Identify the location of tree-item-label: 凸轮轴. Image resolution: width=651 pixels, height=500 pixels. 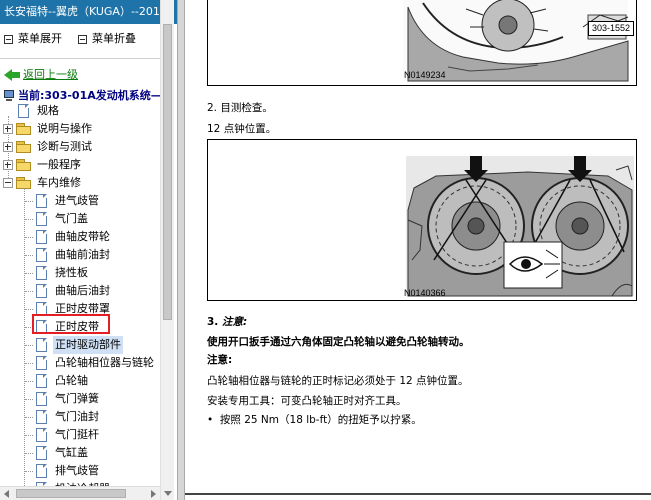
(71, 380).